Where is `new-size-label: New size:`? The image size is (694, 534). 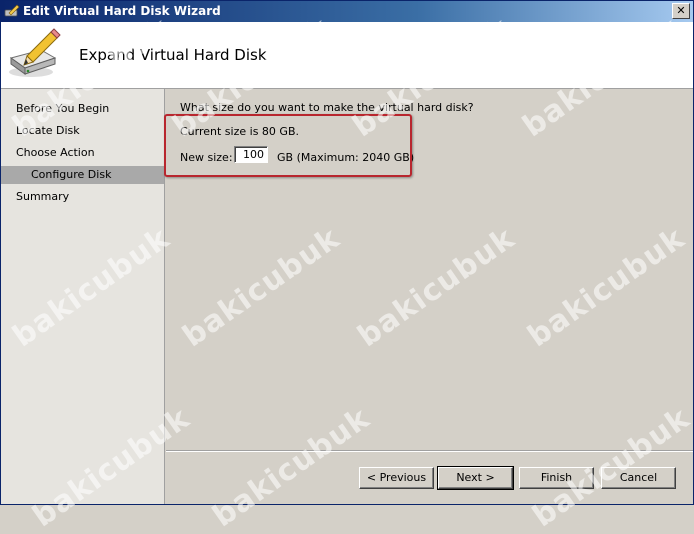 new-size-label: New size: is located at coordinates (206, 157).